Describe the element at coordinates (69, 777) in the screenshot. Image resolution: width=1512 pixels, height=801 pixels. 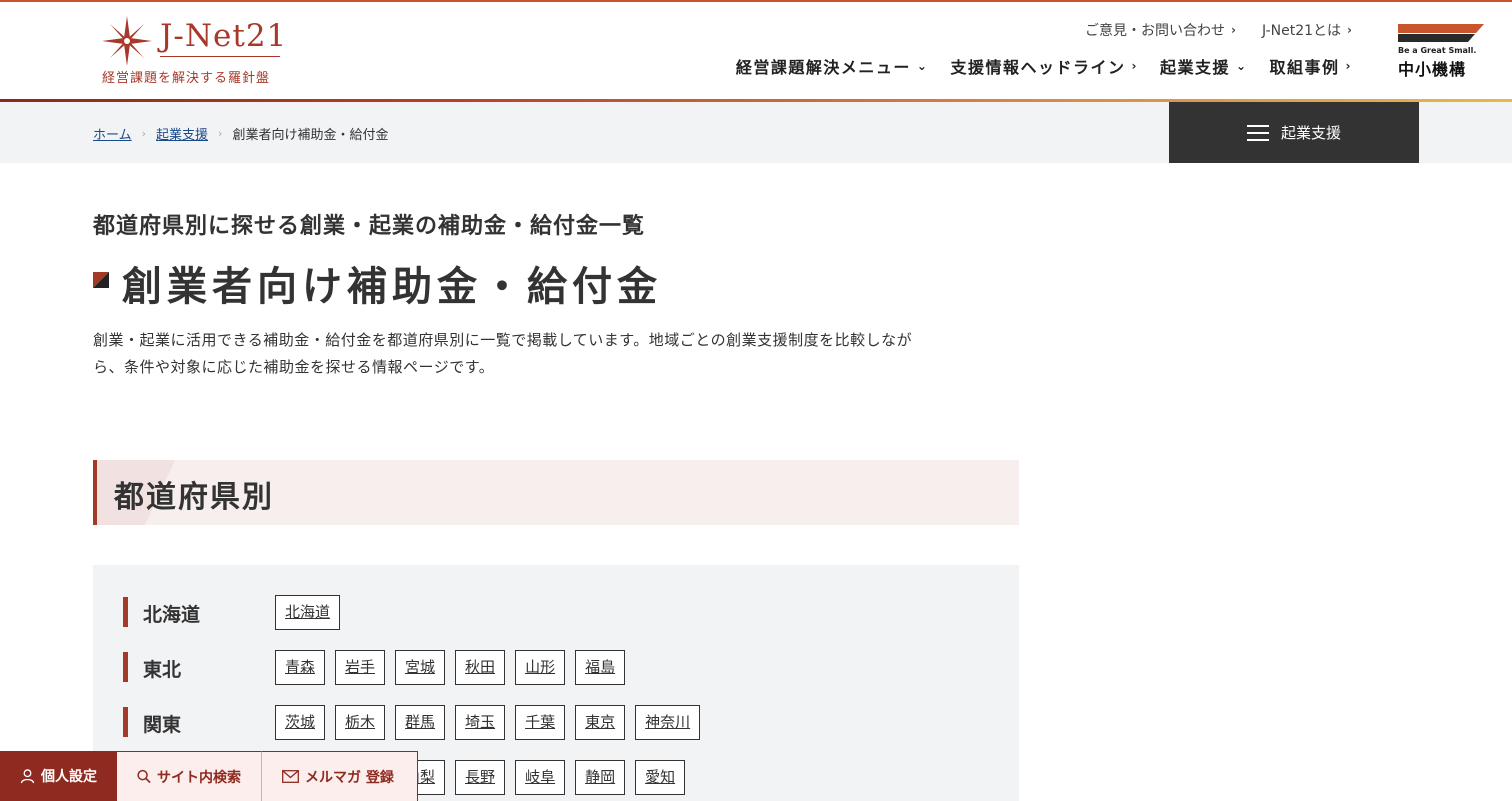
I see `personal-settings-label: 個人設定` at that location.